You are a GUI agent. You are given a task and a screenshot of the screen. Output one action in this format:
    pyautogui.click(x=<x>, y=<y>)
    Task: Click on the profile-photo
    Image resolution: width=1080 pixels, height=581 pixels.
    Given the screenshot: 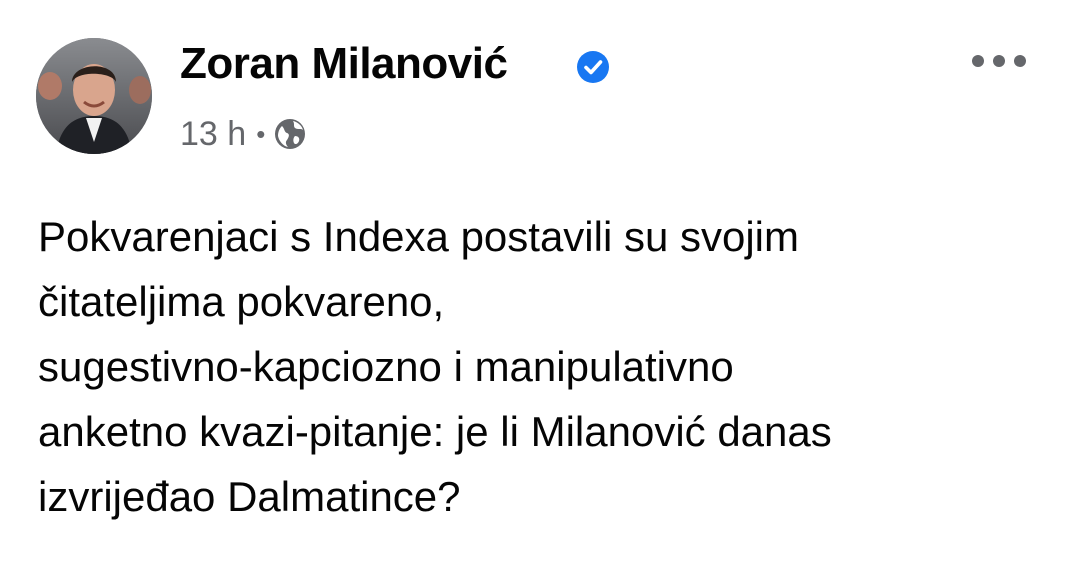 What is the action you would take?
    pyautogui.click(x=94, y=96)
    